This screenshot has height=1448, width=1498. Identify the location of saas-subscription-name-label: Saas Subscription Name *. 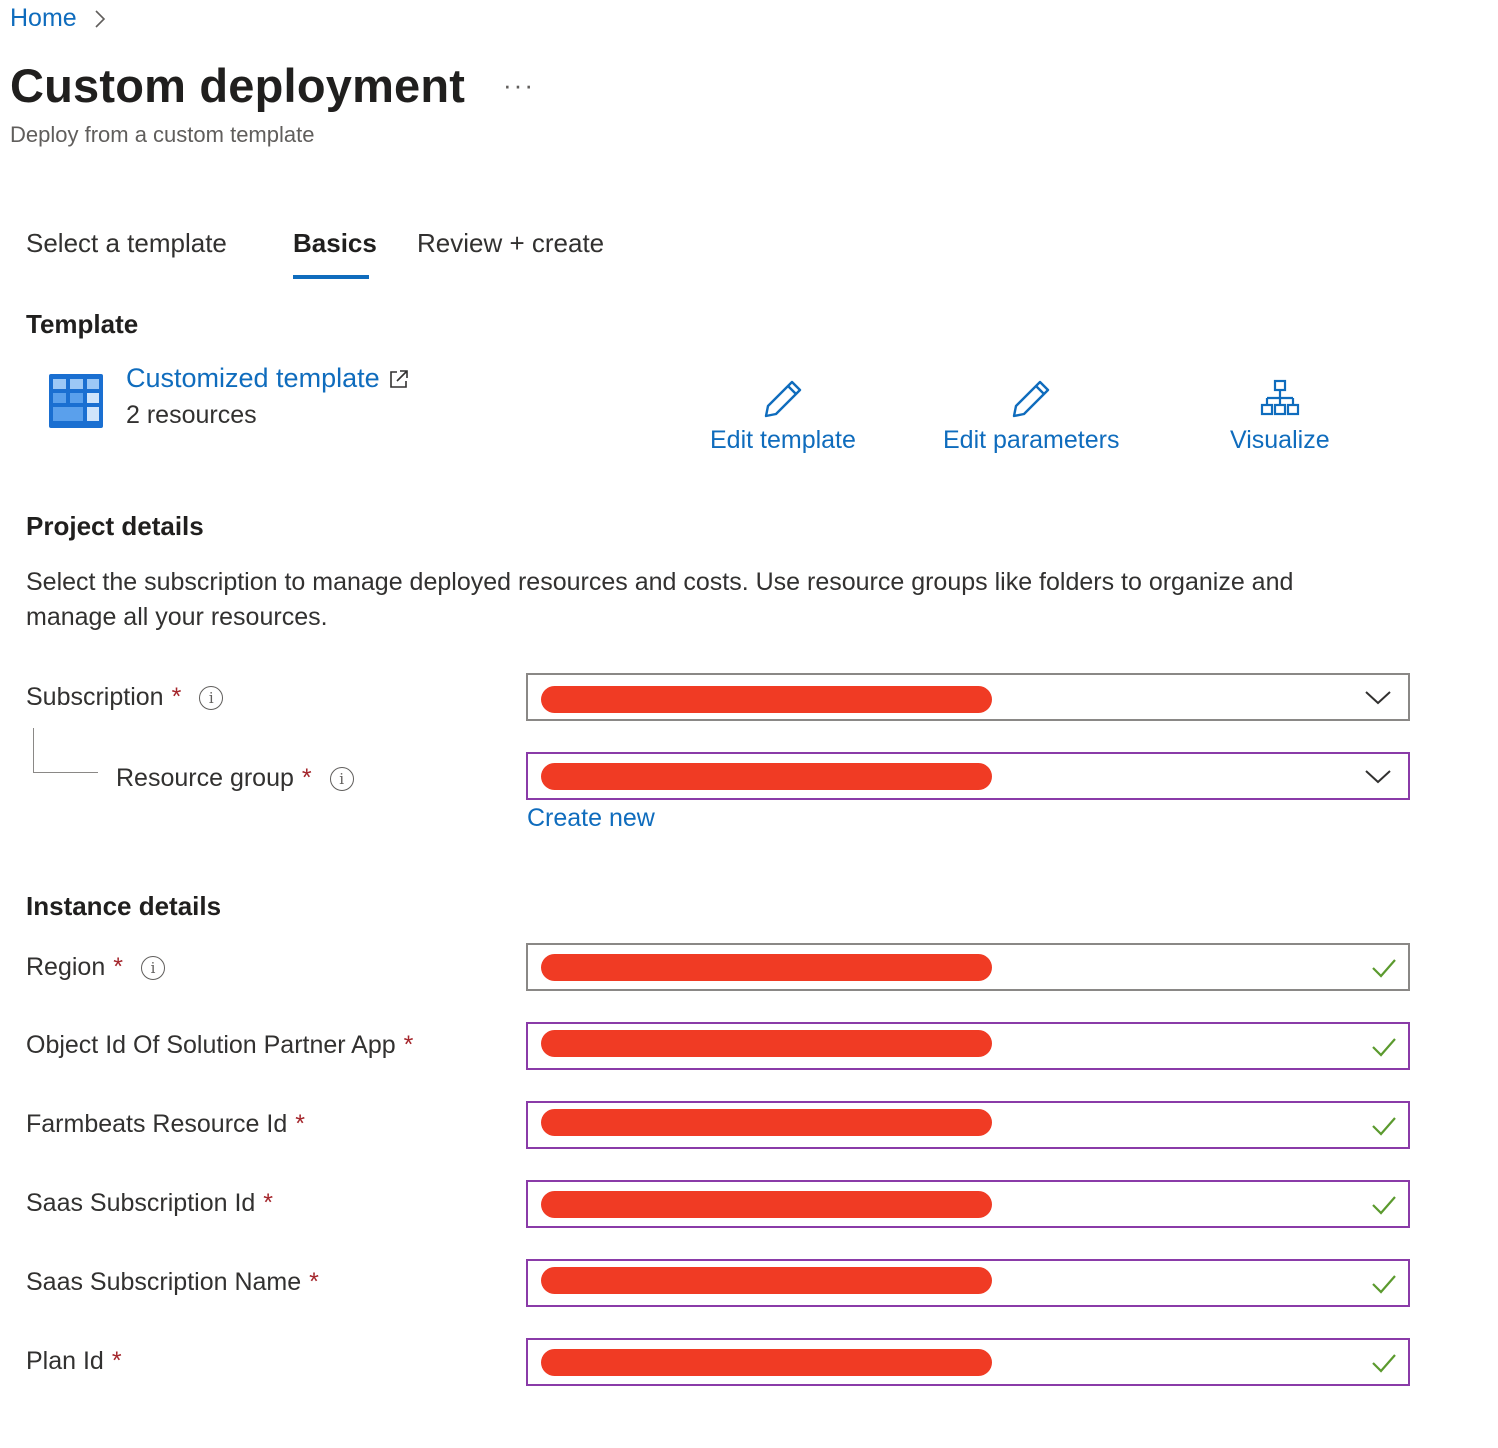
(172, 1282).